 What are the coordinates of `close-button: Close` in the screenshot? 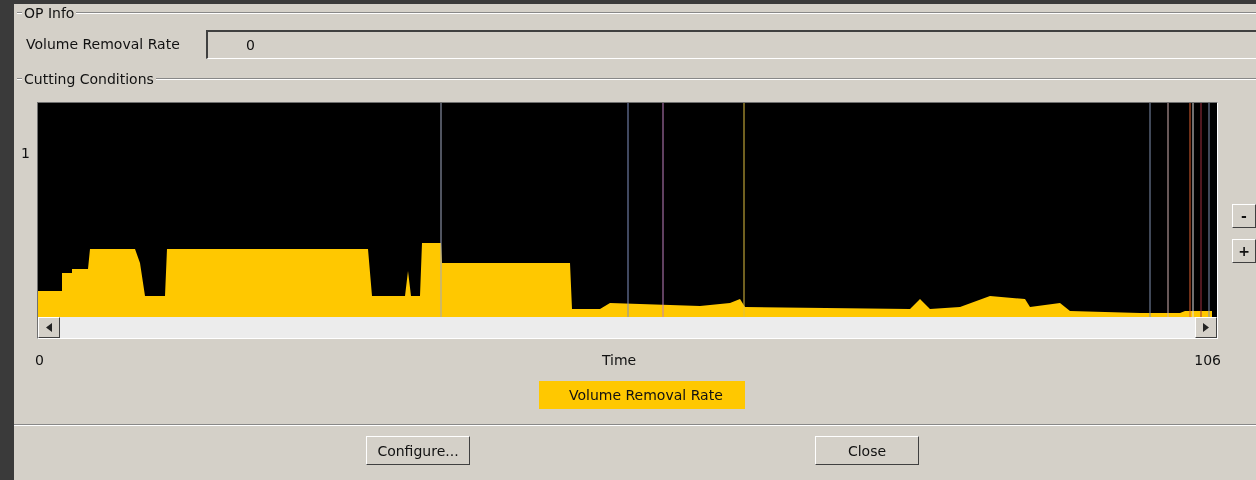 It's located at (867, 450).